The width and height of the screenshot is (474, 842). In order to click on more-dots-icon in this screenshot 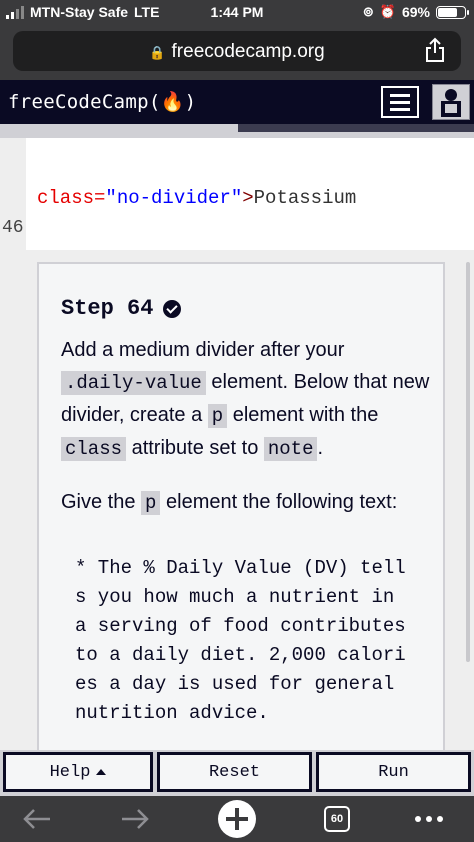, I will do `click(429, 819)`.